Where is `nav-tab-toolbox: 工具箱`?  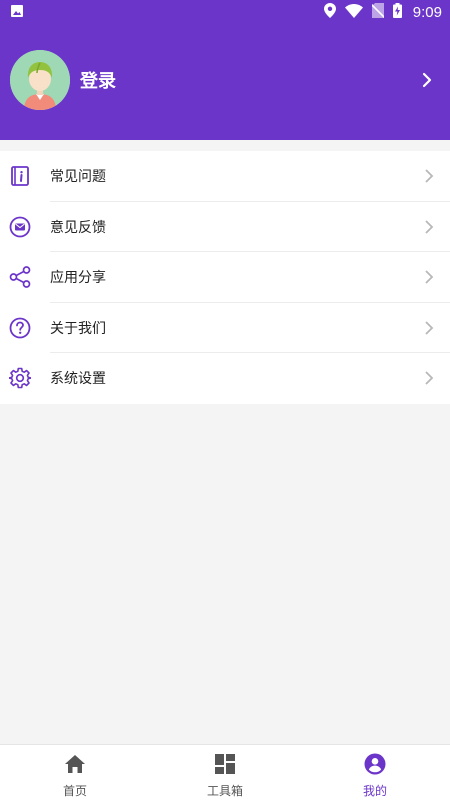 nav-tab-toolbox: 工具箱 is located at coordinates (225, 772).